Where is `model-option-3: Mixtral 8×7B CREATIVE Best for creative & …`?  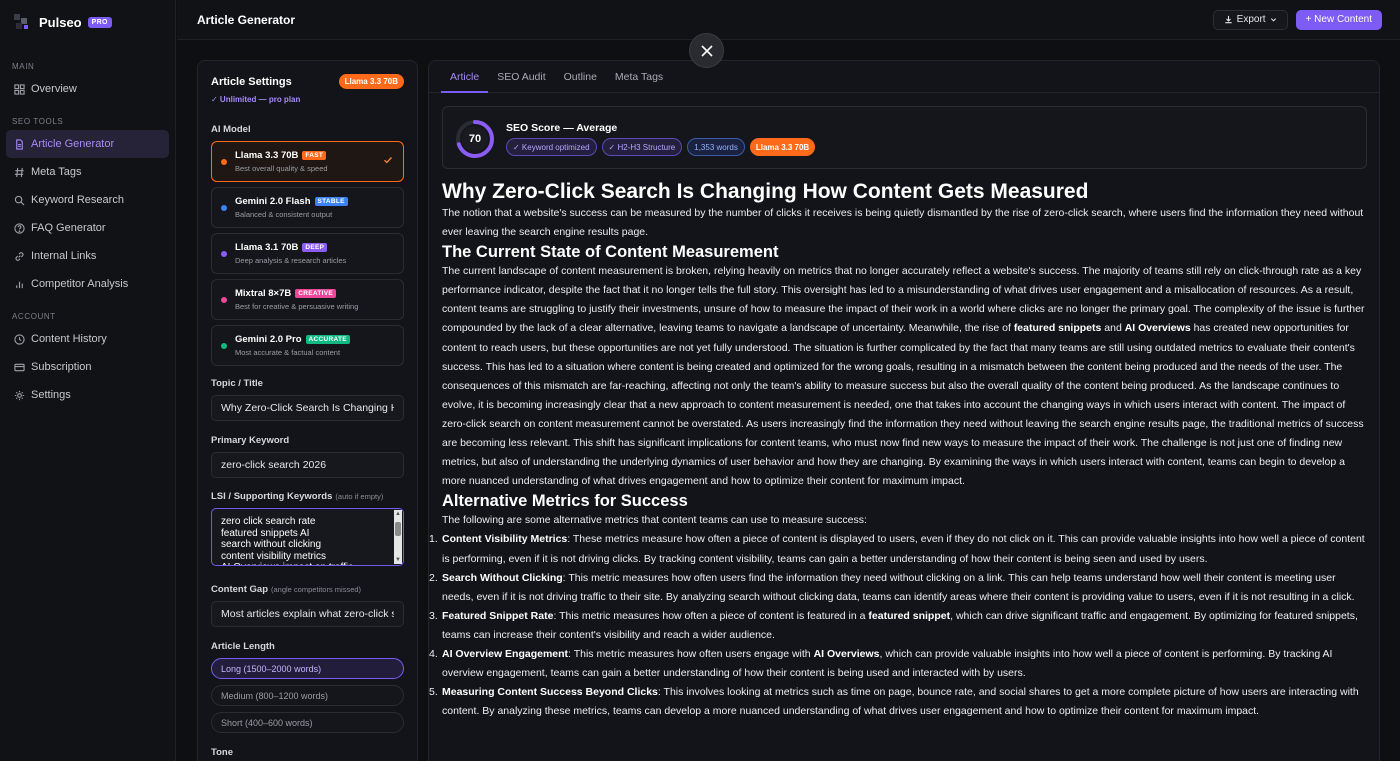
model-option-3: Mixtral 8×7B CREATIVE Best for creative & … is located at coordinates (307, 299).